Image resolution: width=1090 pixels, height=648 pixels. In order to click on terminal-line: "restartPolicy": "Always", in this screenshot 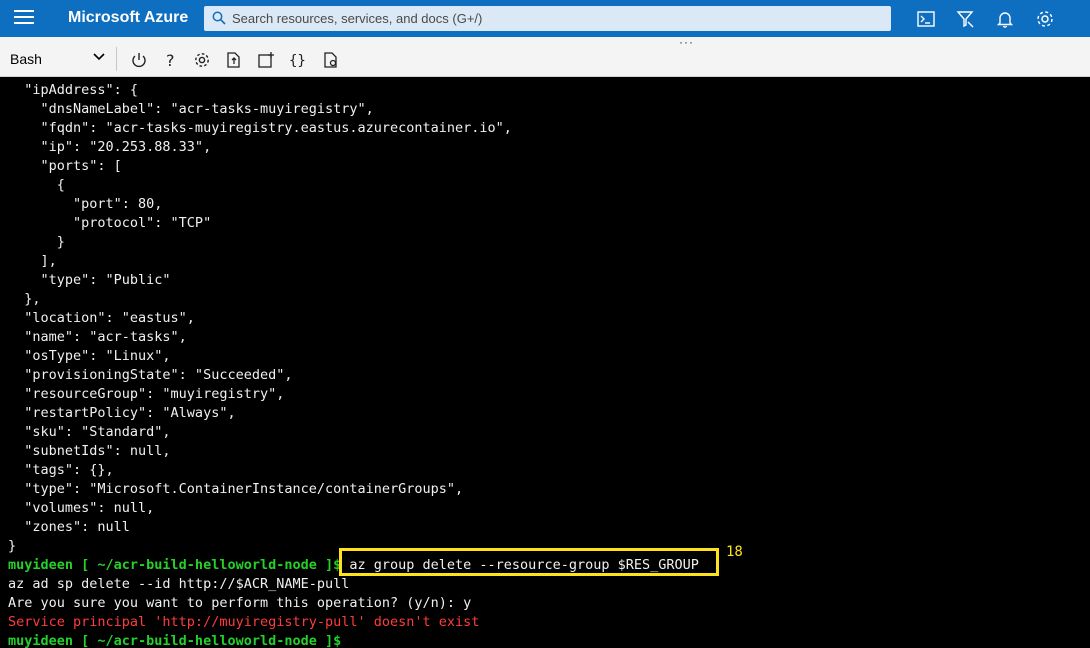, I will do `click(122, 413)`.